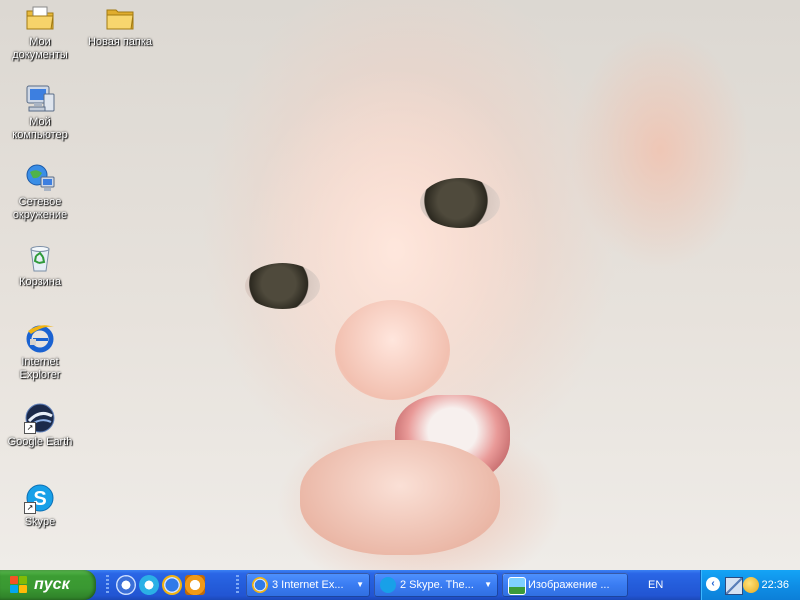 The image size is (800, 600). Describe the element at coordinates (40, 258) in the screenshot. I see `recycle-bin-icon` at that location.